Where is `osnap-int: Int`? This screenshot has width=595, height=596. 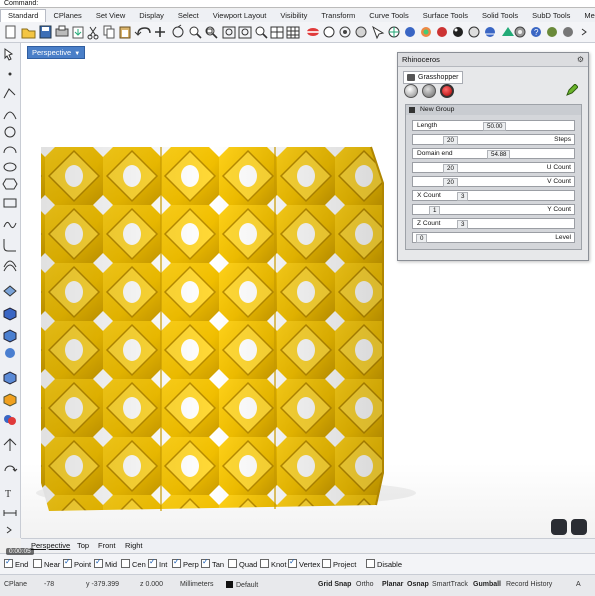 osnap-int: Int is located at coordinates (157, 563).